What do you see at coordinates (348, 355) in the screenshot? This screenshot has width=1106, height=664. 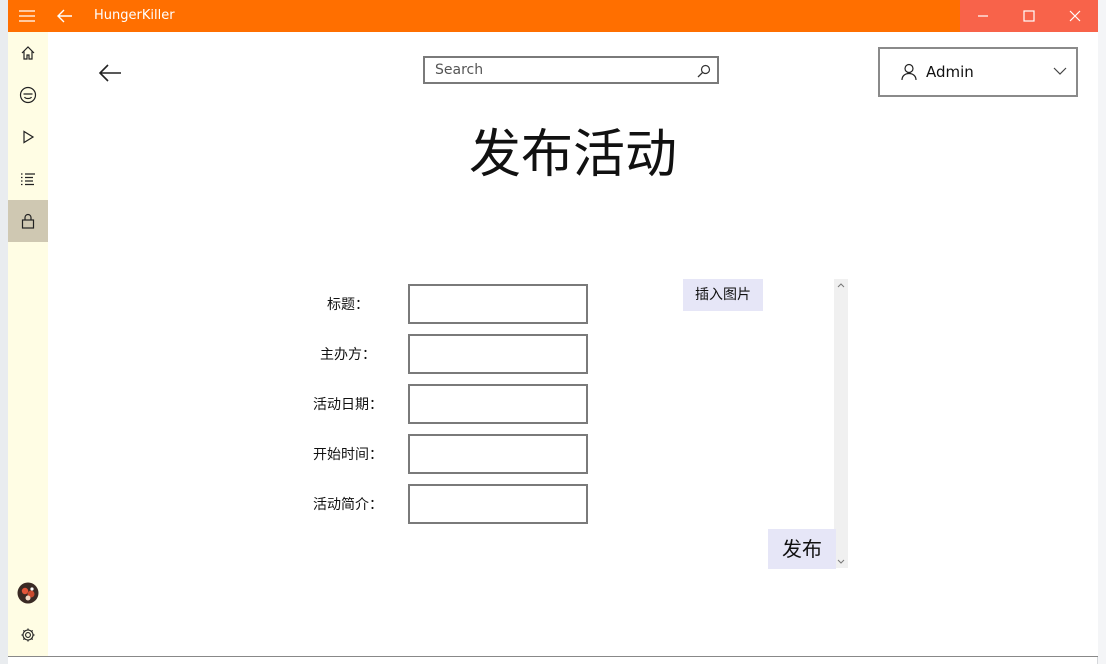 I see `organizer-label: 主办方：` at bounding box center [348, 355].